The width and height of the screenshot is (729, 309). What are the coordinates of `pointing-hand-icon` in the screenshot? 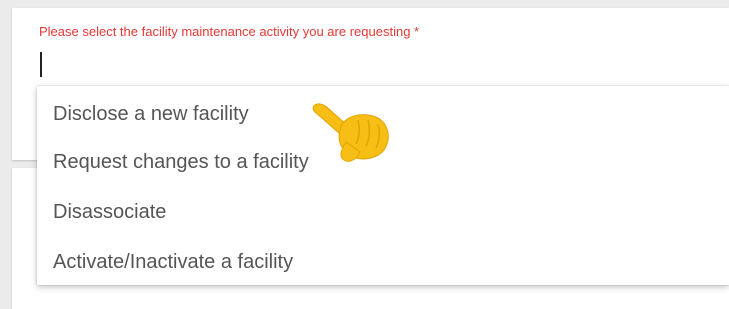 It's located at (350, 132).